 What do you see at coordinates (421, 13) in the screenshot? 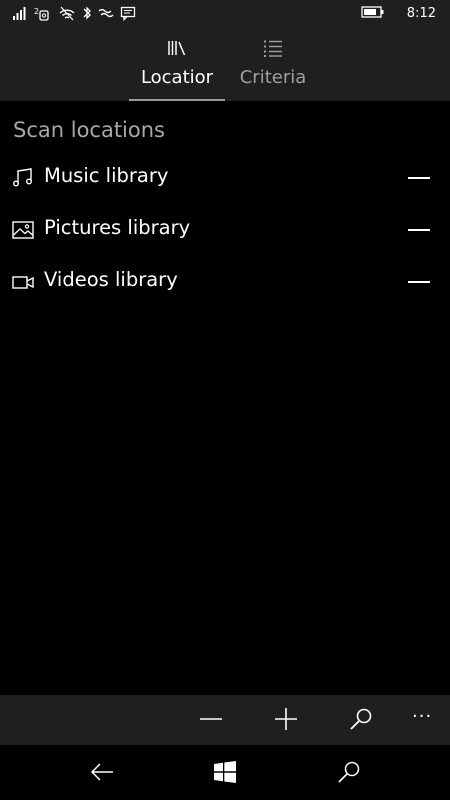
I see `status-clock: 8:12` at bounding box center [421, 13].